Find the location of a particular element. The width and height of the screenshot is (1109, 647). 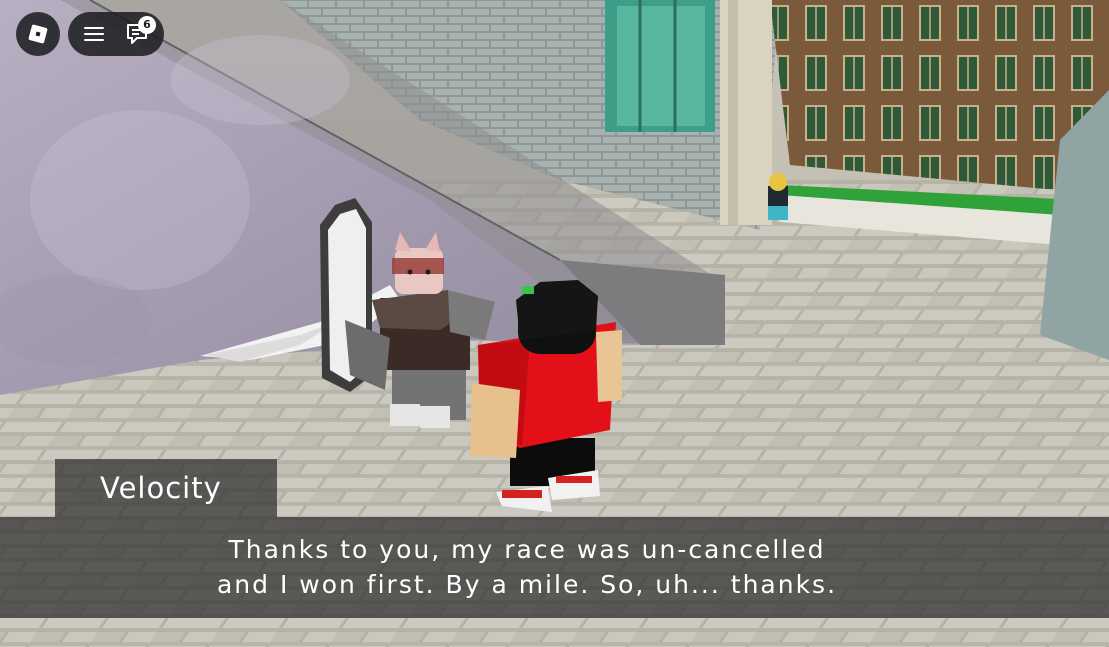

menu-button is located at coordinates (94, 34).